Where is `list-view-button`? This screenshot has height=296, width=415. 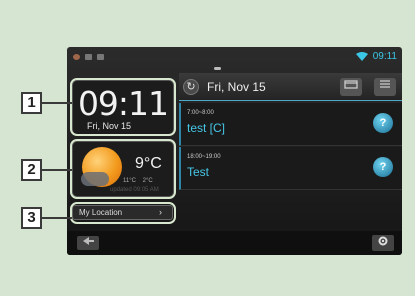
list-view-button is located at coordinates (385, 87).